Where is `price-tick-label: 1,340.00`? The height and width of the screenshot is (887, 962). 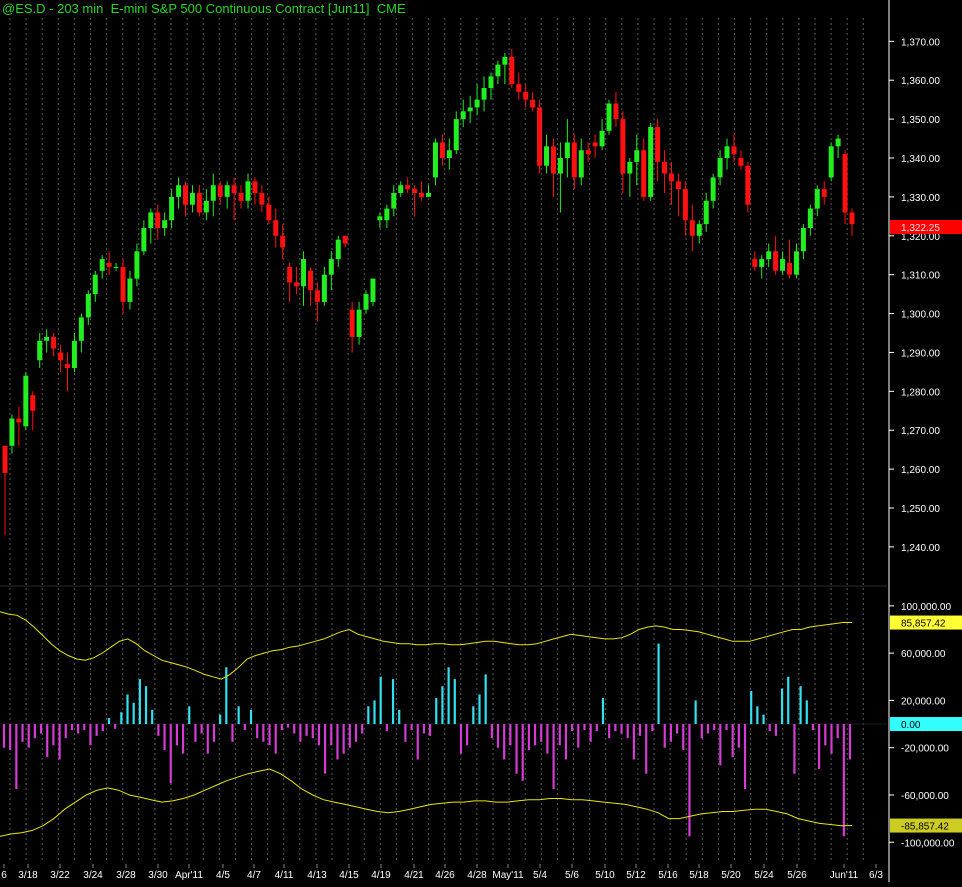 price-tick-label: 1,340.00 is located at coordinates (920, 159).